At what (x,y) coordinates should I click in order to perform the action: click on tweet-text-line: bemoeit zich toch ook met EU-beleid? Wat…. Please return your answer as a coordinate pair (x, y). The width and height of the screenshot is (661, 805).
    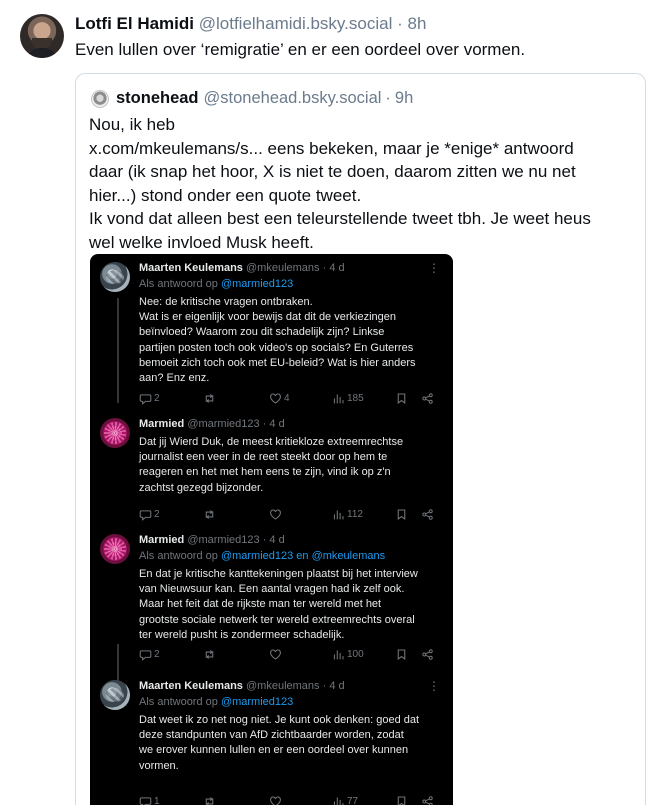
    Looking at the image, I should click on (277, 362).